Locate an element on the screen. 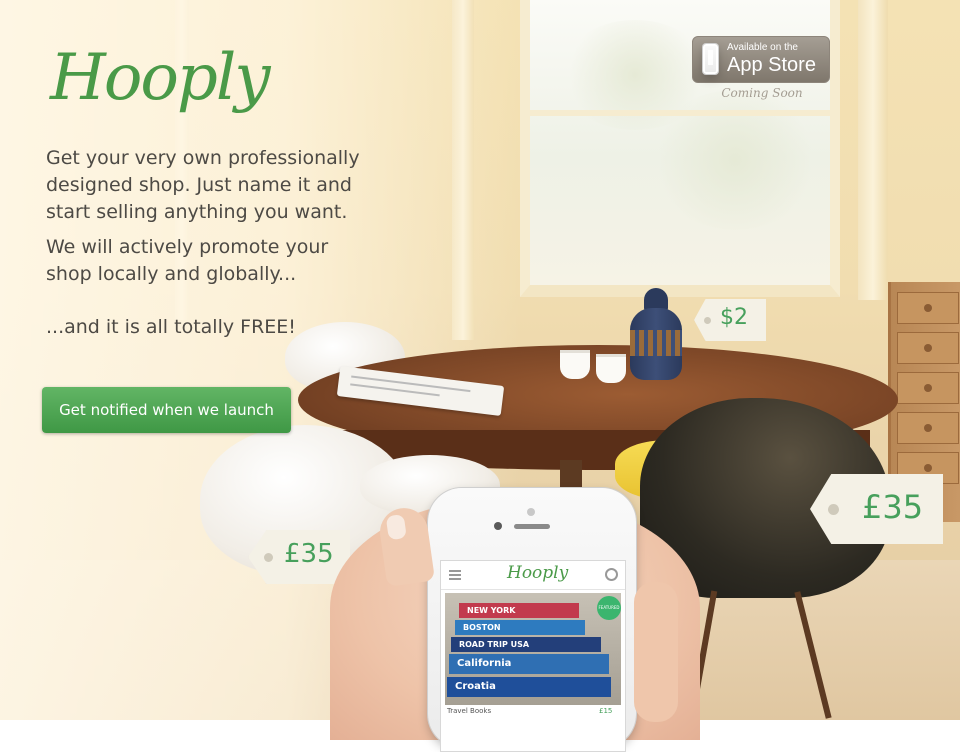  app-store-line2: App Store is located at coordinates (771, 65).